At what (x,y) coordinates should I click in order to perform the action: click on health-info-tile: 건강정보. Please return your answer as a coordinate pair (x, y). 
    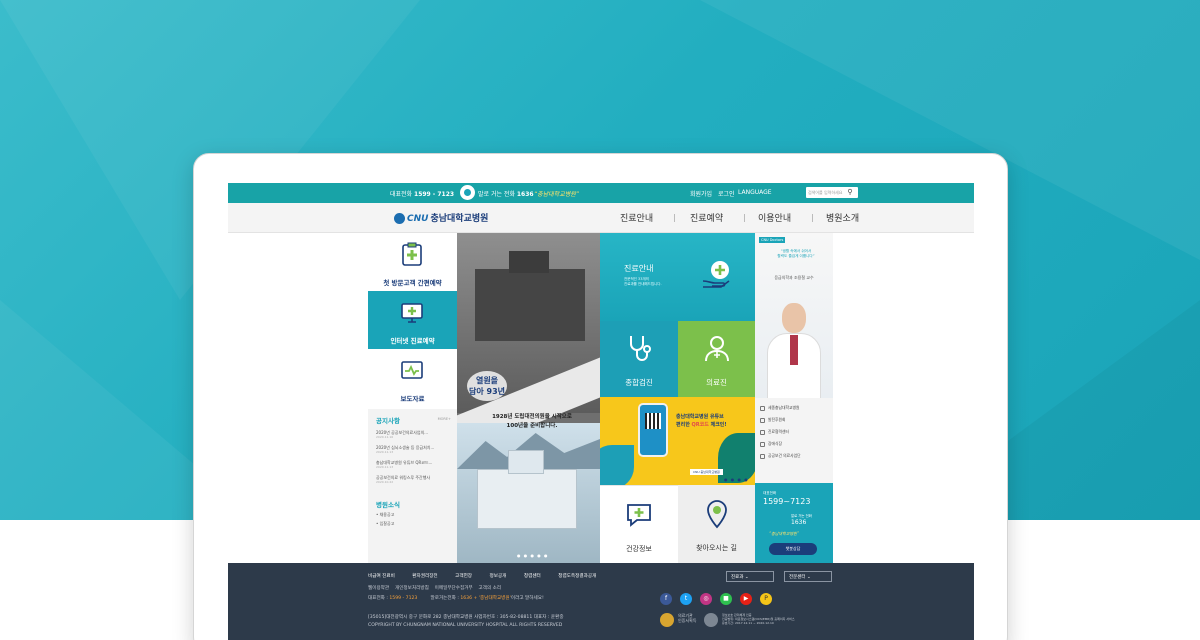
    Looking at the image, I should click on (639, 524).